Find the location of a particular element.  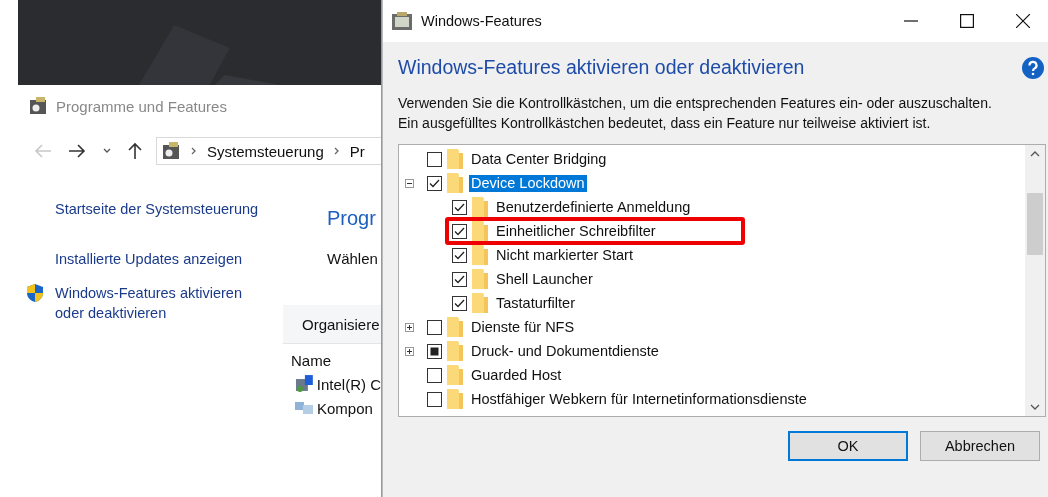

content-text: Wählen is located at coordinates (352, 258).